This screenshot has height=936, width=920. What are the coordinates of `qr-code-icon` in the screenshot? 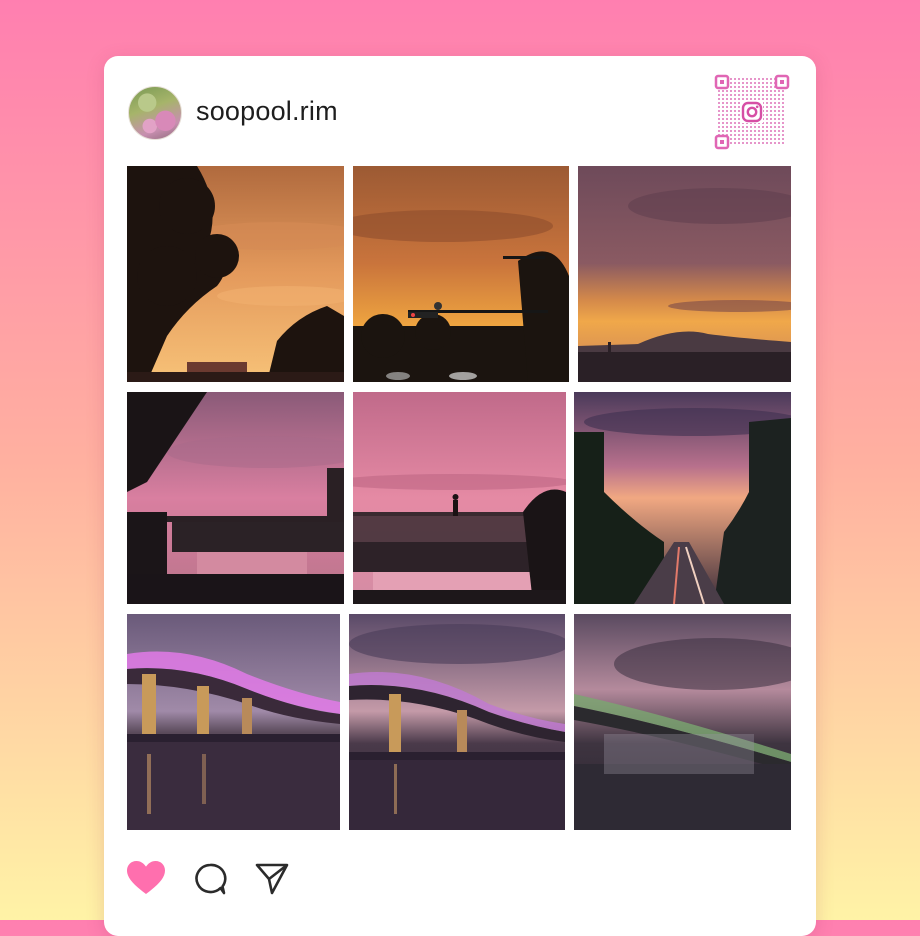 It's located at (752, 112).